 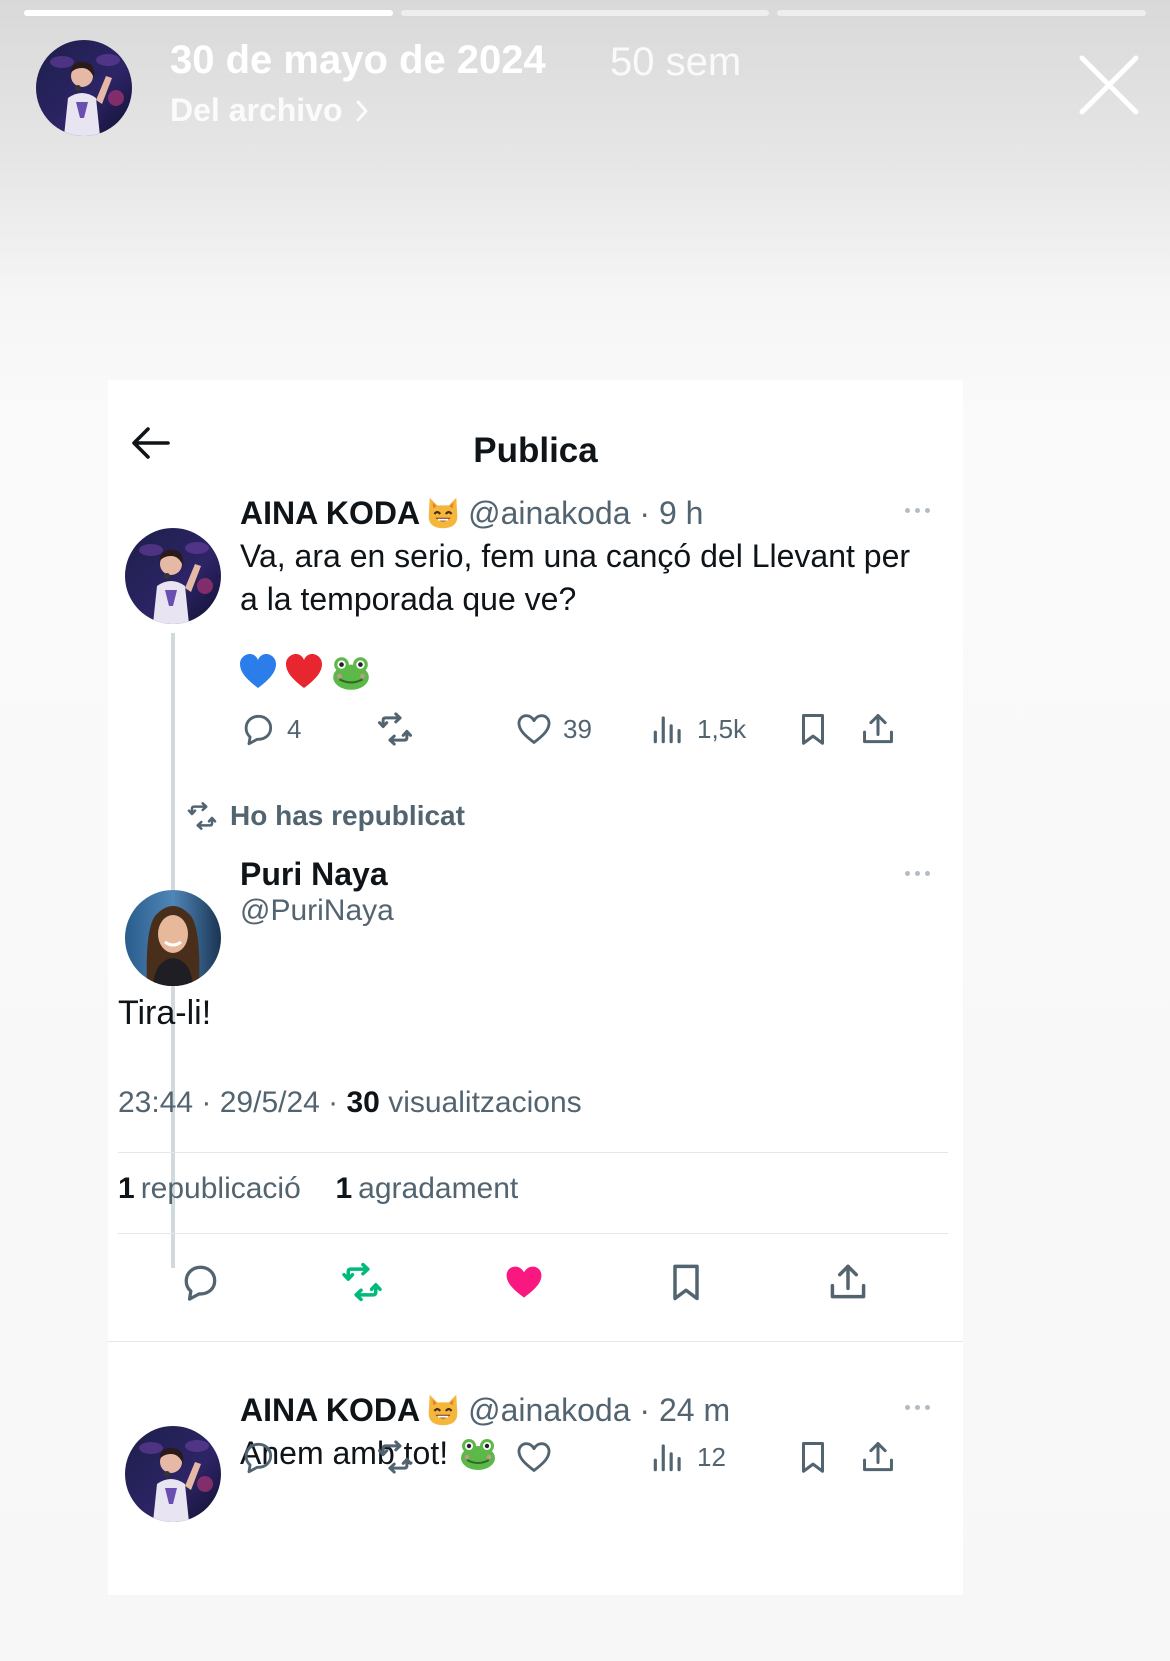 I want to click on views-count: 30, so click(x=363, y=1102).